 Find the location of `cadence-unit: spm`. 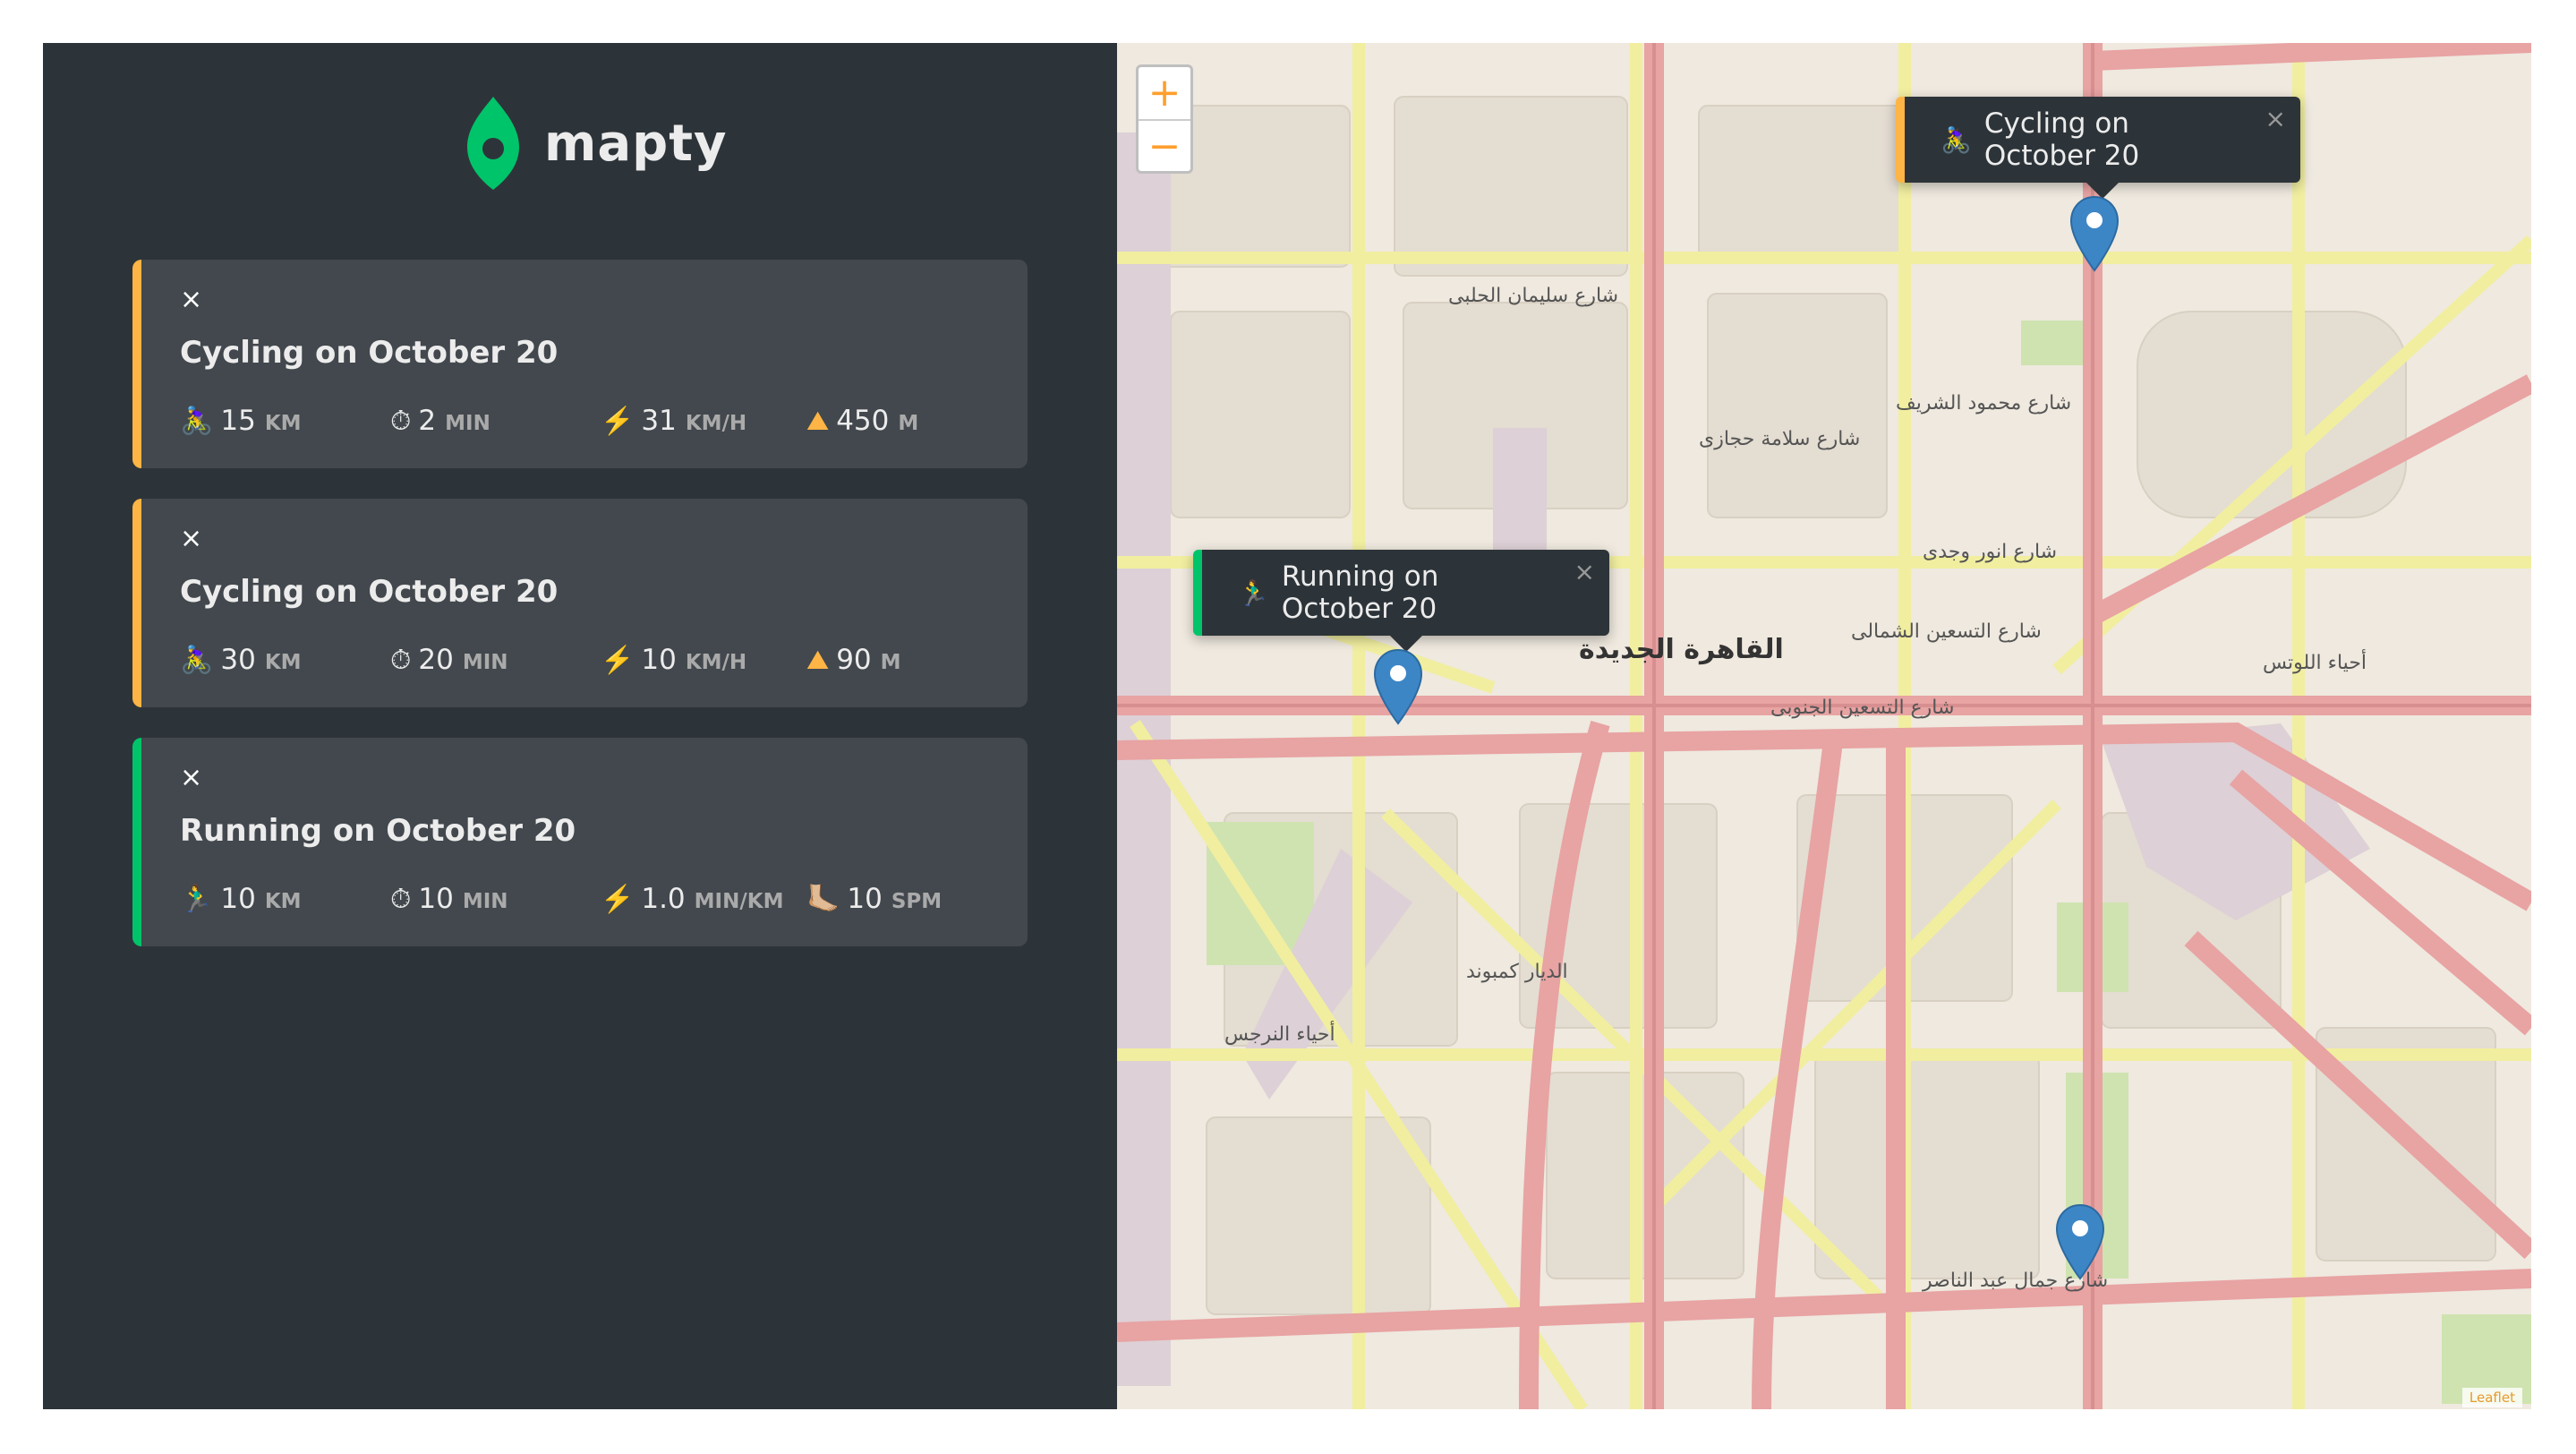

cadence-unit: spm is located at coordinates (917, 901).